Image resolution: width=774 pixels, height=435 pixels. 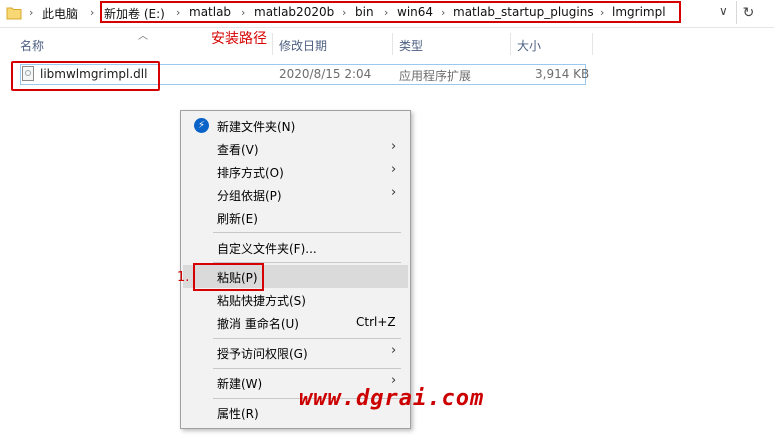 I want to click on column-header-size: 大小, so click(x=529, y=45).